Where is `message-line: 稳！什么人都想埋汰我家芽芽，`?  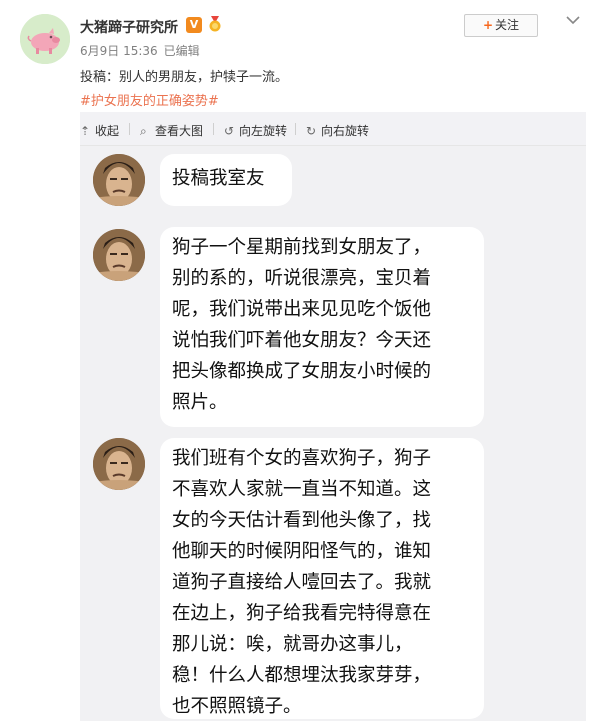
message-line: 稳！什么人都想埋汰我家芽芽， is located at coordinates (302, 675).